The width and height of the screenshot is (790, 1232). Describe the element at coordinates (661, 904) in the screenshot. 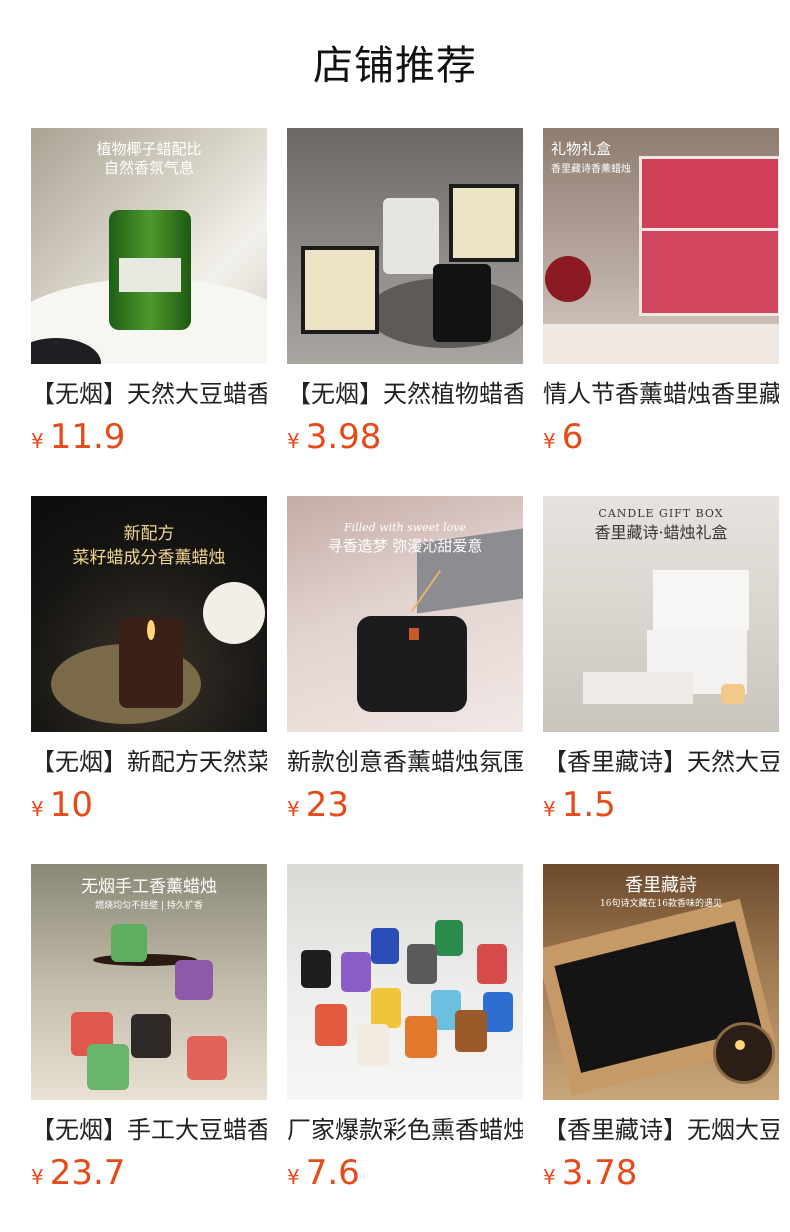

I see `image-caption: 16句诗文藏在16款香味的遇见` at that location.